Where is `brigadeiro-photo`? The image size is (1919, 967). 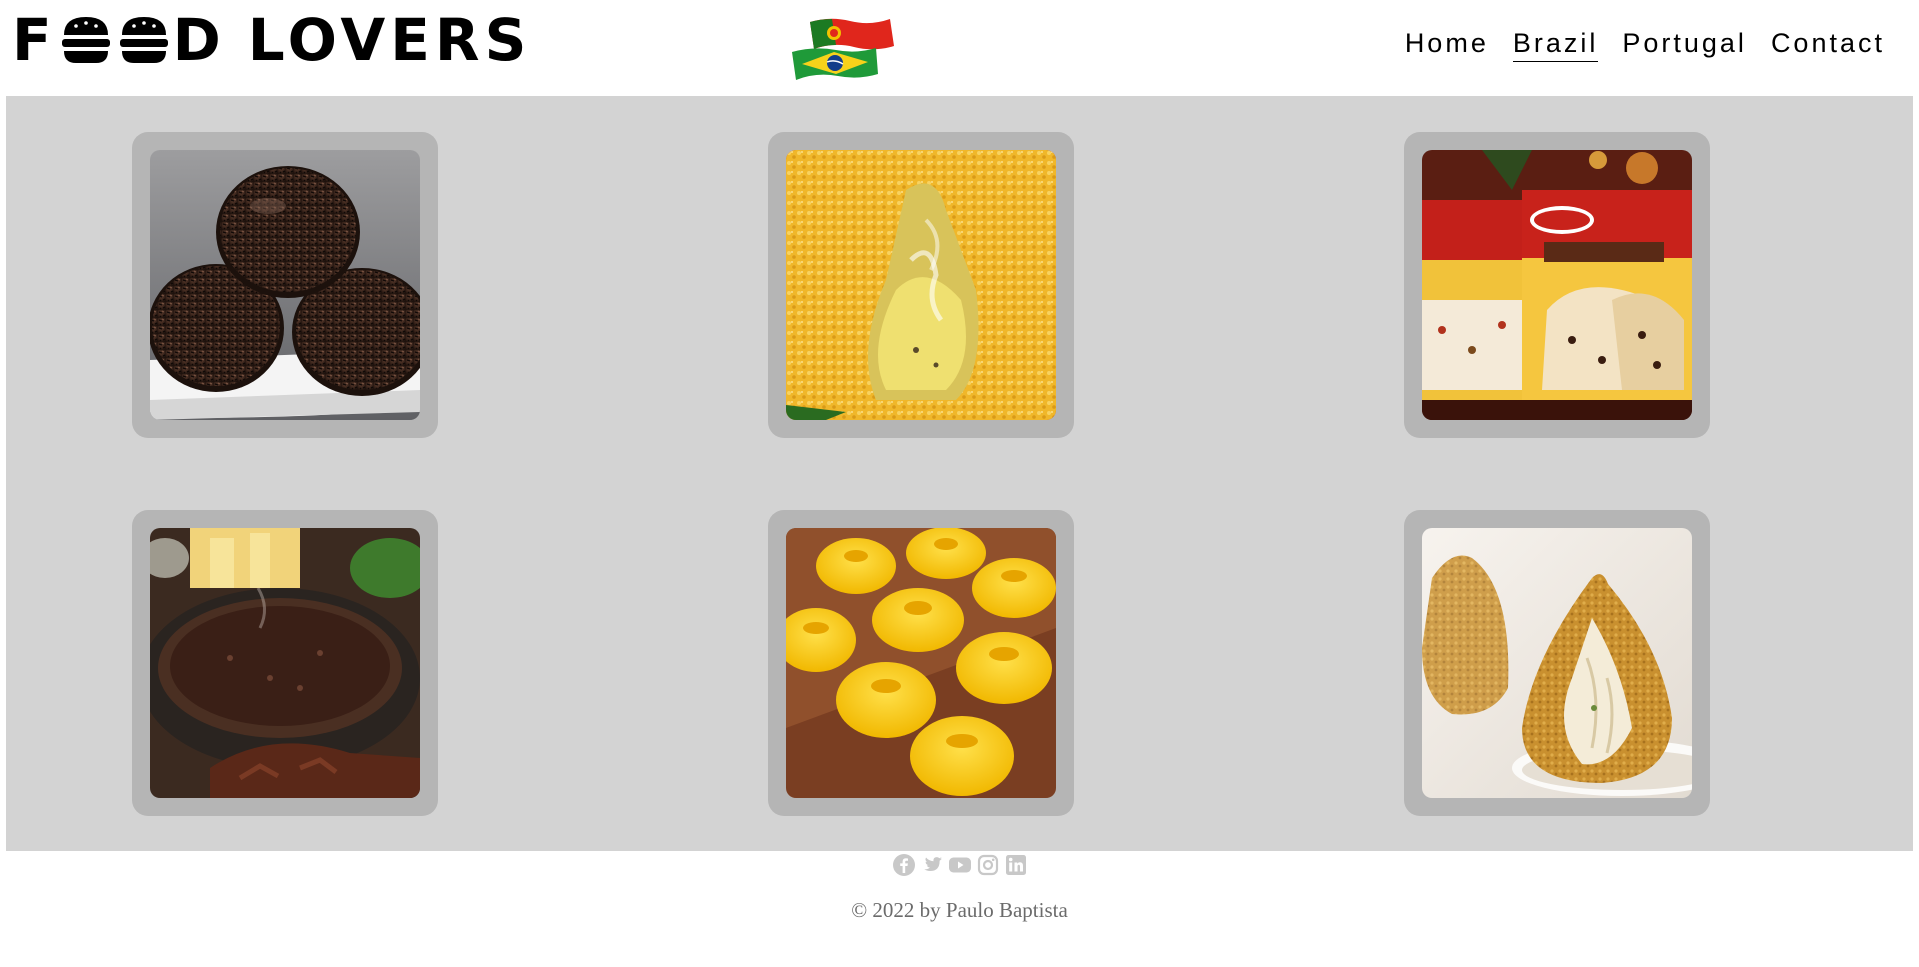 brigadeiro-photo is located at coordinates (285, 285).